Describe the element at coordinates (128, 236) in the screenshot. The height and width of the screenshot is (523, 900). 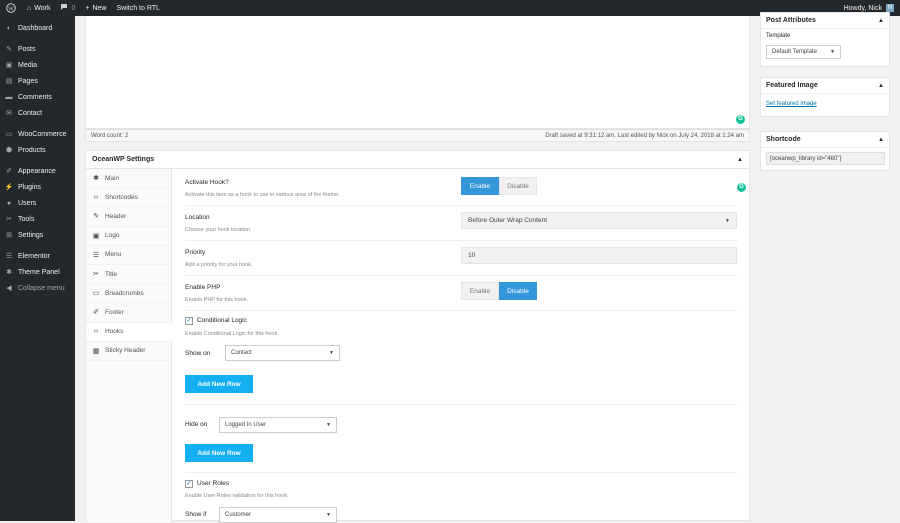
I see `tab-logo: ▣ Logo` at that location.